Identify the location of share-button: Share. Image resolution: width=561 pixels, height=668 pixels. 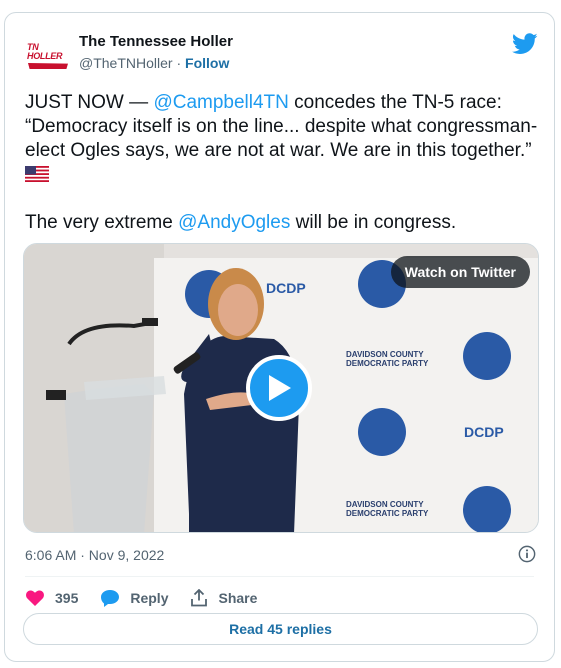
(223, 598).